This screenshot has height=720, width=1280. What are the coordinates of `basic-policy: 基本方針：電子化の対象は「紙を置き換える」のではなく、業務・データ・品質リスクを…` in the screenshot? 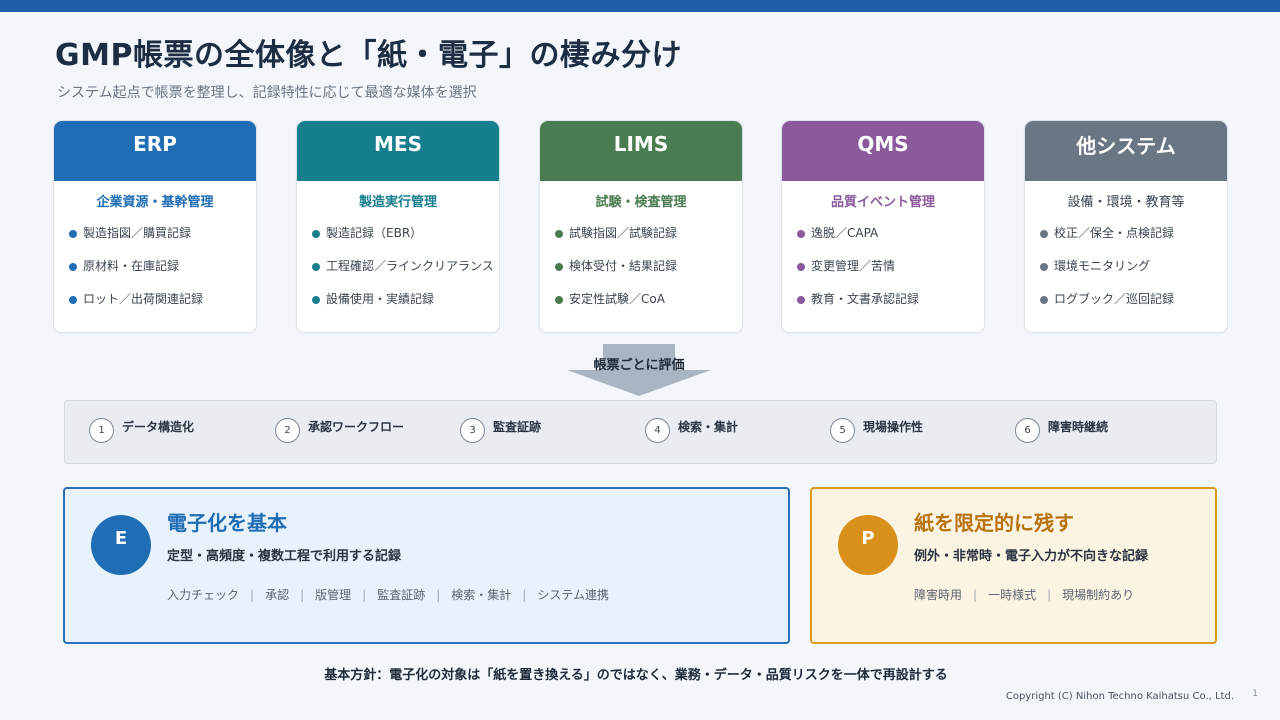 It's located at (636, 675).